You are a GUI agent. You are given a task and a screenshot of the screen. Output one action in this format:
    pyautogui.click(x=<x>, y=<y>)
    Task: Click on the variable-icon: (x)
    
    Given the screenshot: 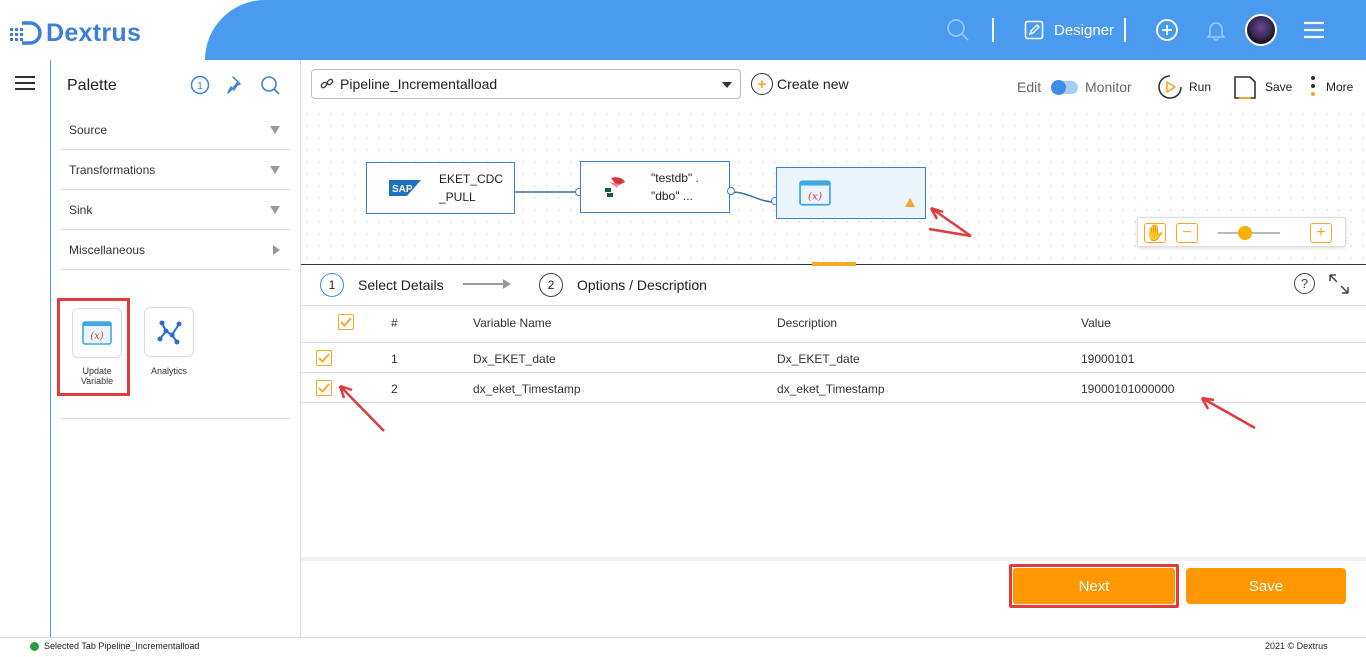 What is the action you would take?
    pyautogui.click(x=815, y=193)
    